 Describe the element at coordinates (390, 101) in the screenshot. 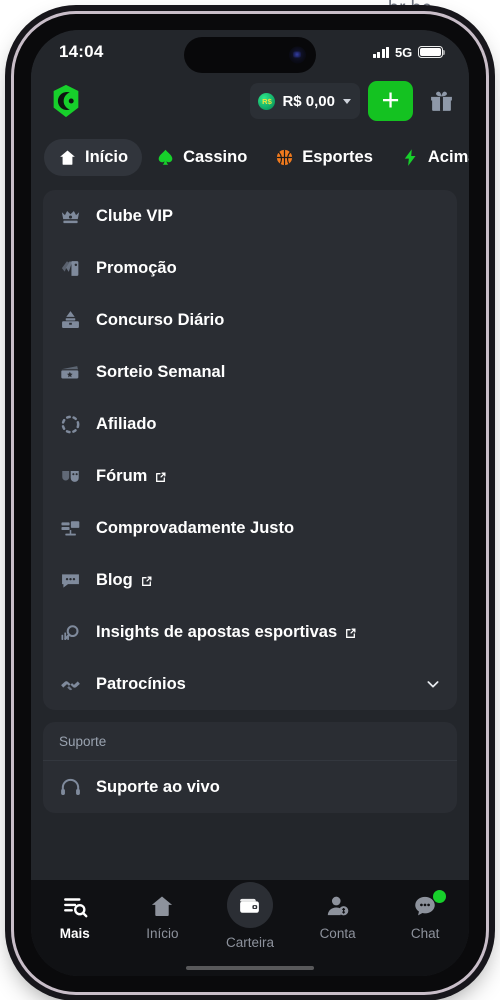

I see `deposit-button` at that location.